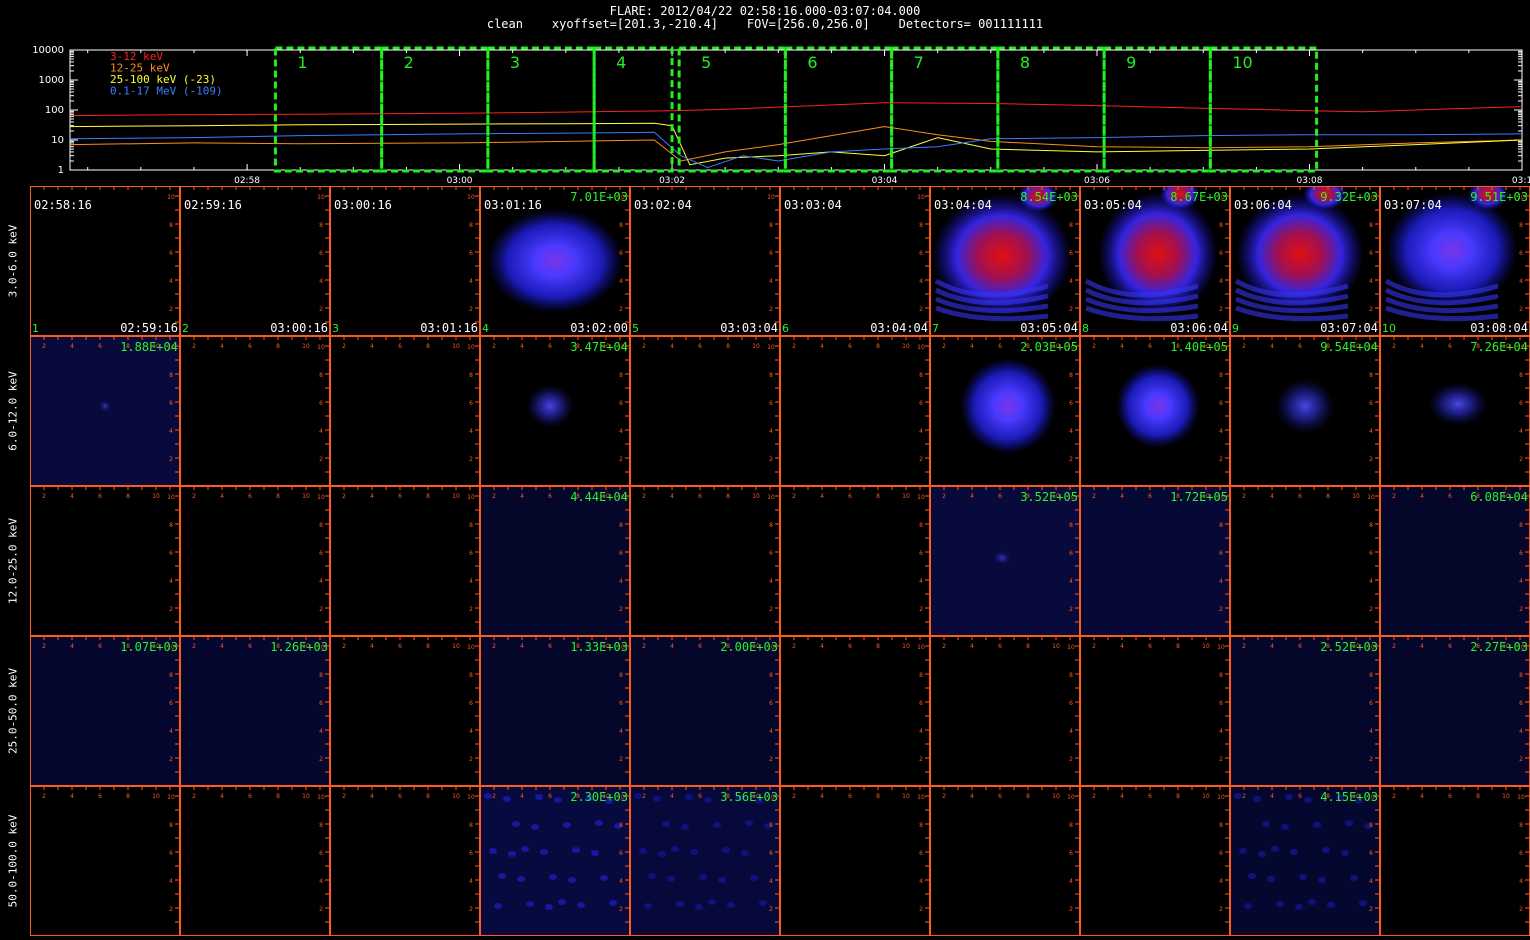  Describe the element at coordinates (1199, 328) in the screenshot. I see `panel-end-time: 03:06:04` at that location.